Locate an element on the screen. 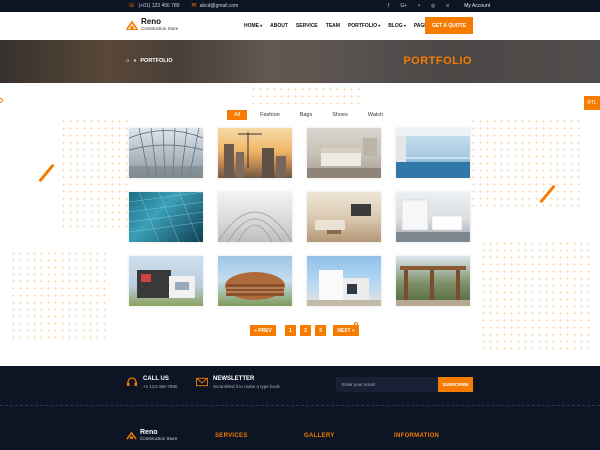 This screenshot has height=450, width=600. rtl-toggle: RTL is located at coordinates (592, 103).